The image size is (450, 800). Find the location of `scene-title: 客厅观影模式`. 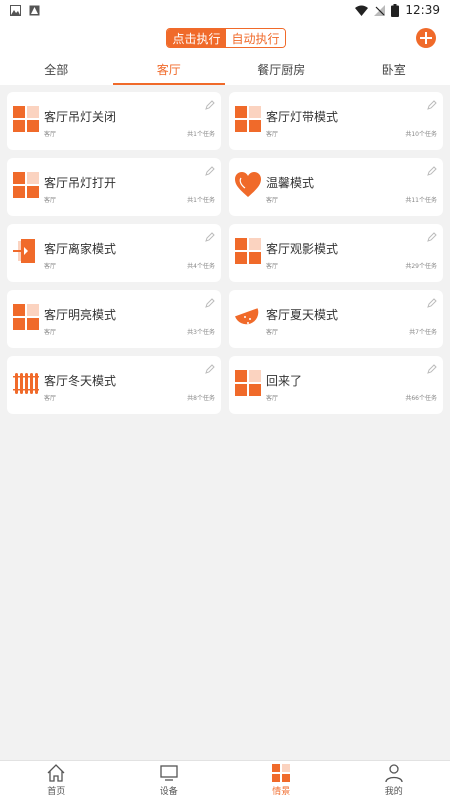

scene-title: 客厅观影模式 is located at coordinates (302, 249).